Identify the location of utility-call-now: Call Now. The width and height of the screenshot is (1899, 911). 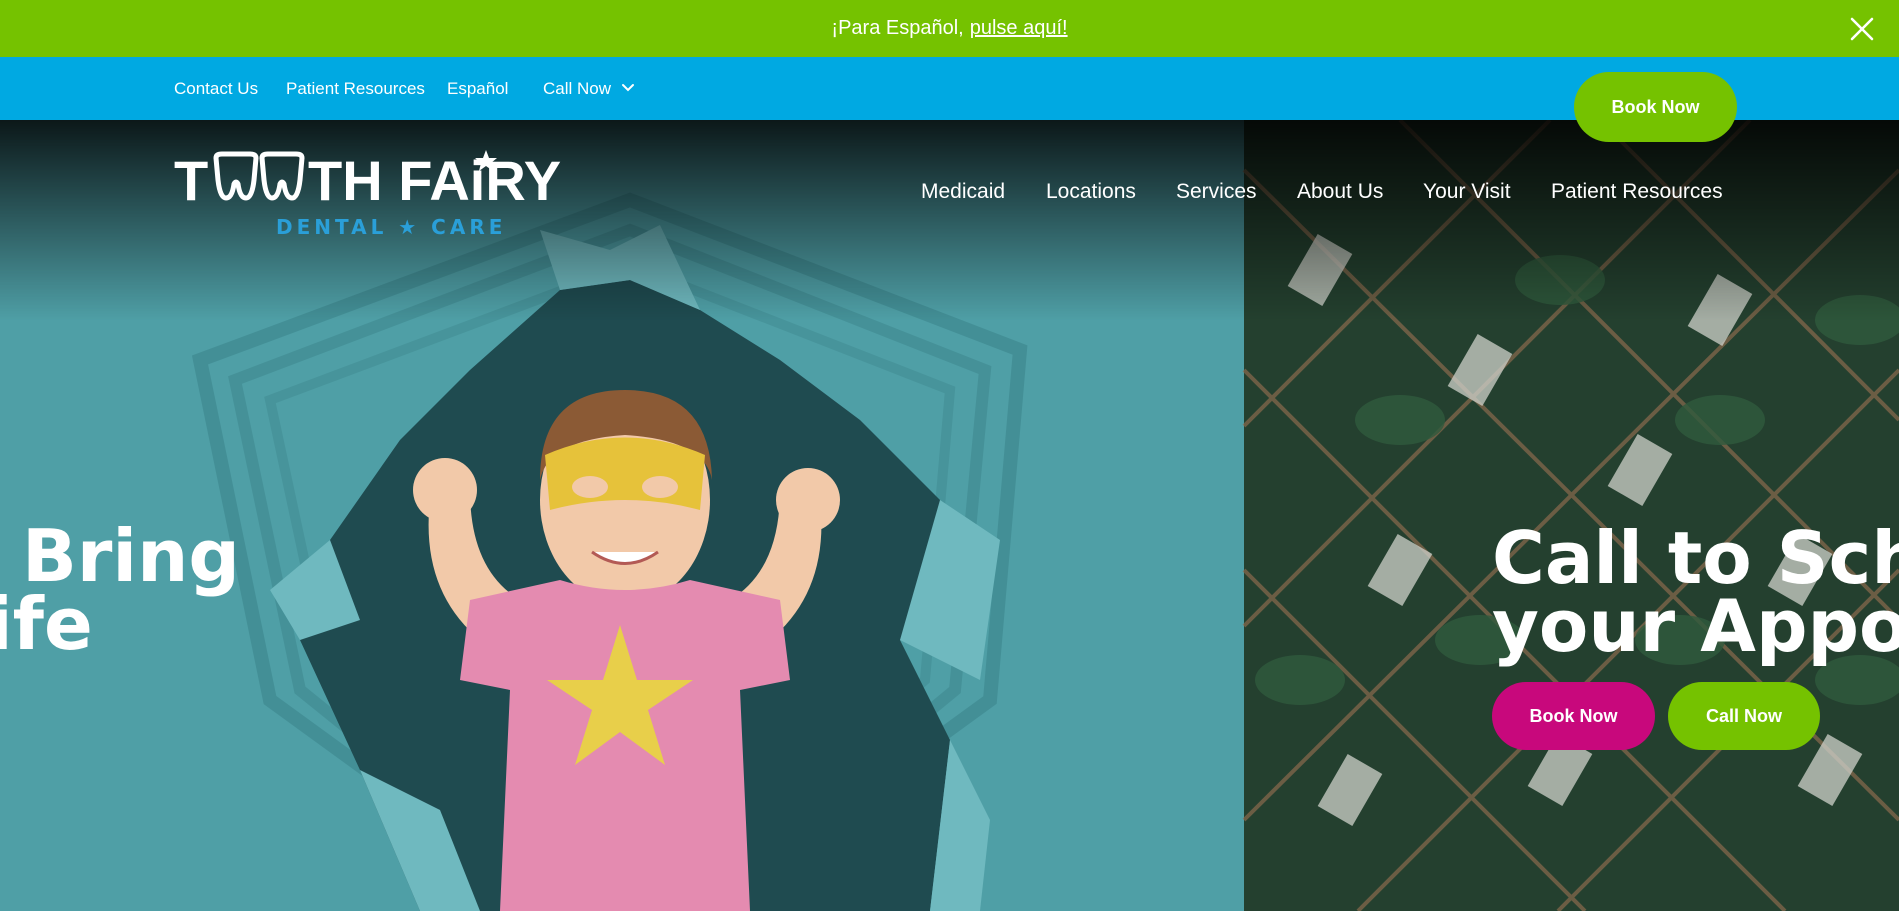
(577, 89).